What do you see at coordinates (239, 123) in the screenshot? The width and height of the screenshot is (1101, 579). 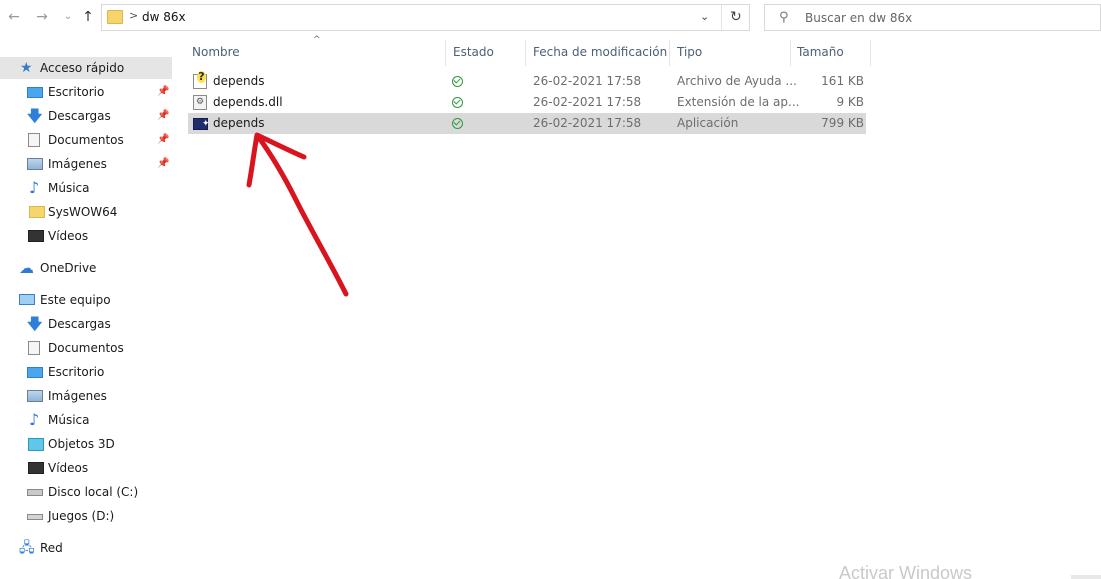 I see `file-name: depends` at bounding box center [239, 123].